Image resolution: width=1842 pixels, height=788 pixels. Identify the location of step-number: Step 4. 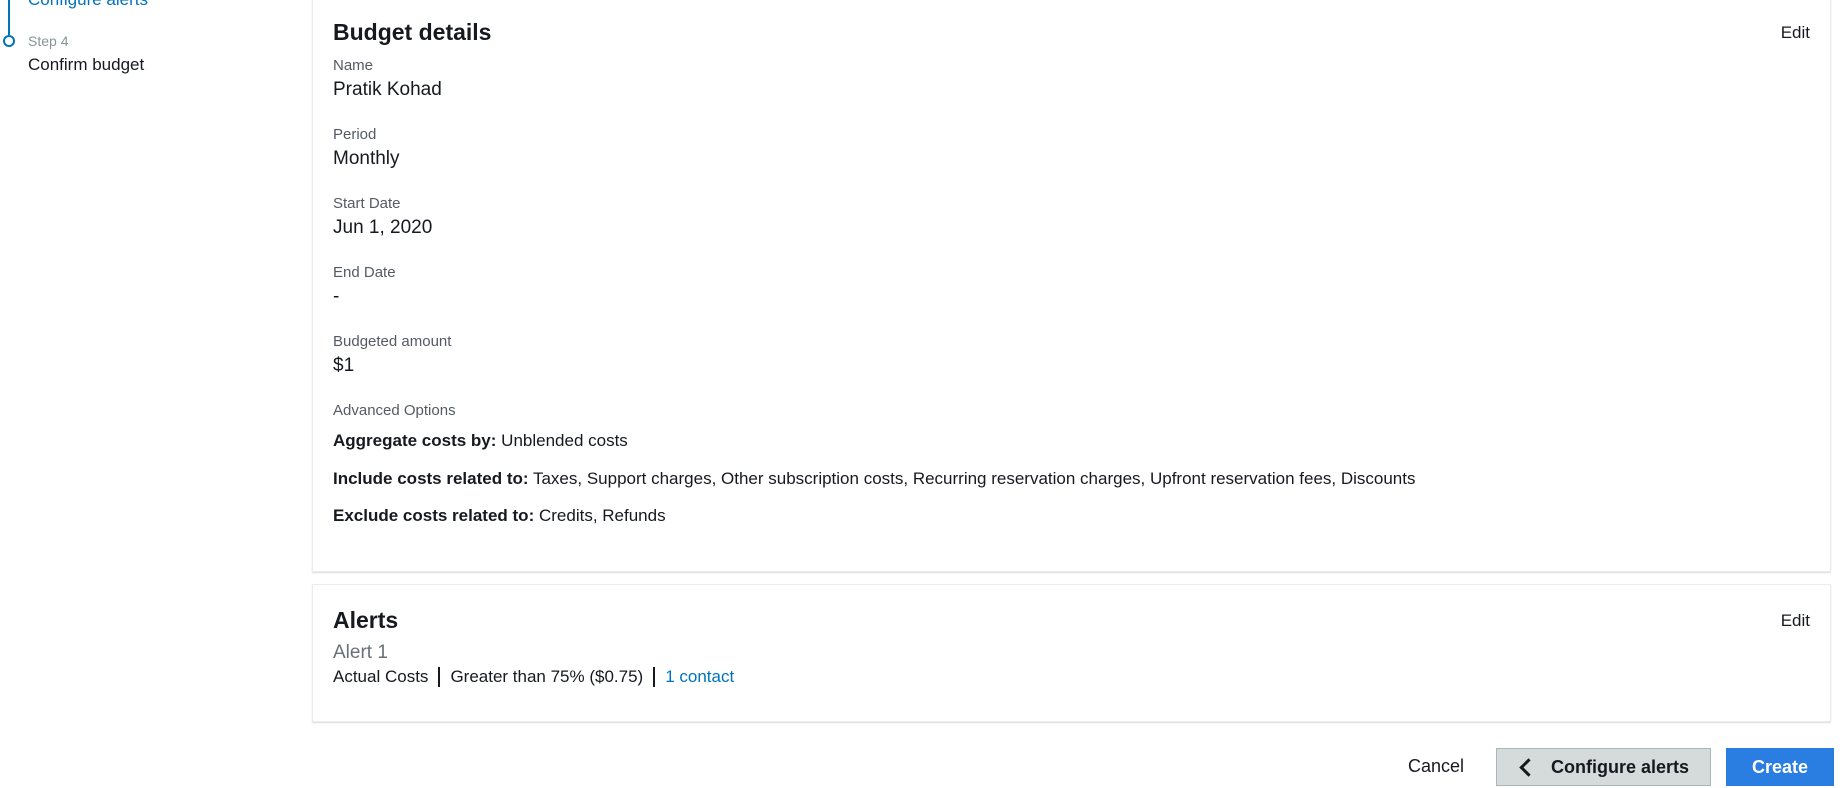
(48, 41).